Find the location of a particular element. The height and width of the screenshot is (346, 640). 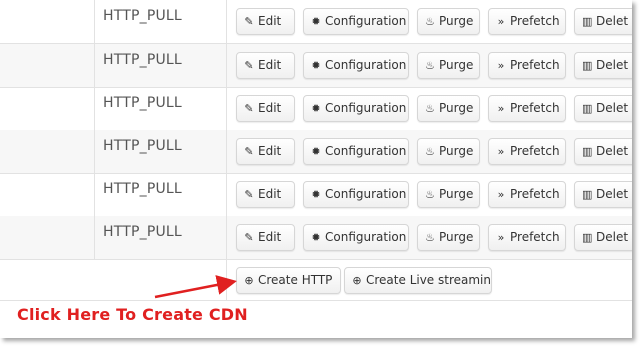

annotation-text: Click Here To Create CDN is located at coordinates (132, 314).